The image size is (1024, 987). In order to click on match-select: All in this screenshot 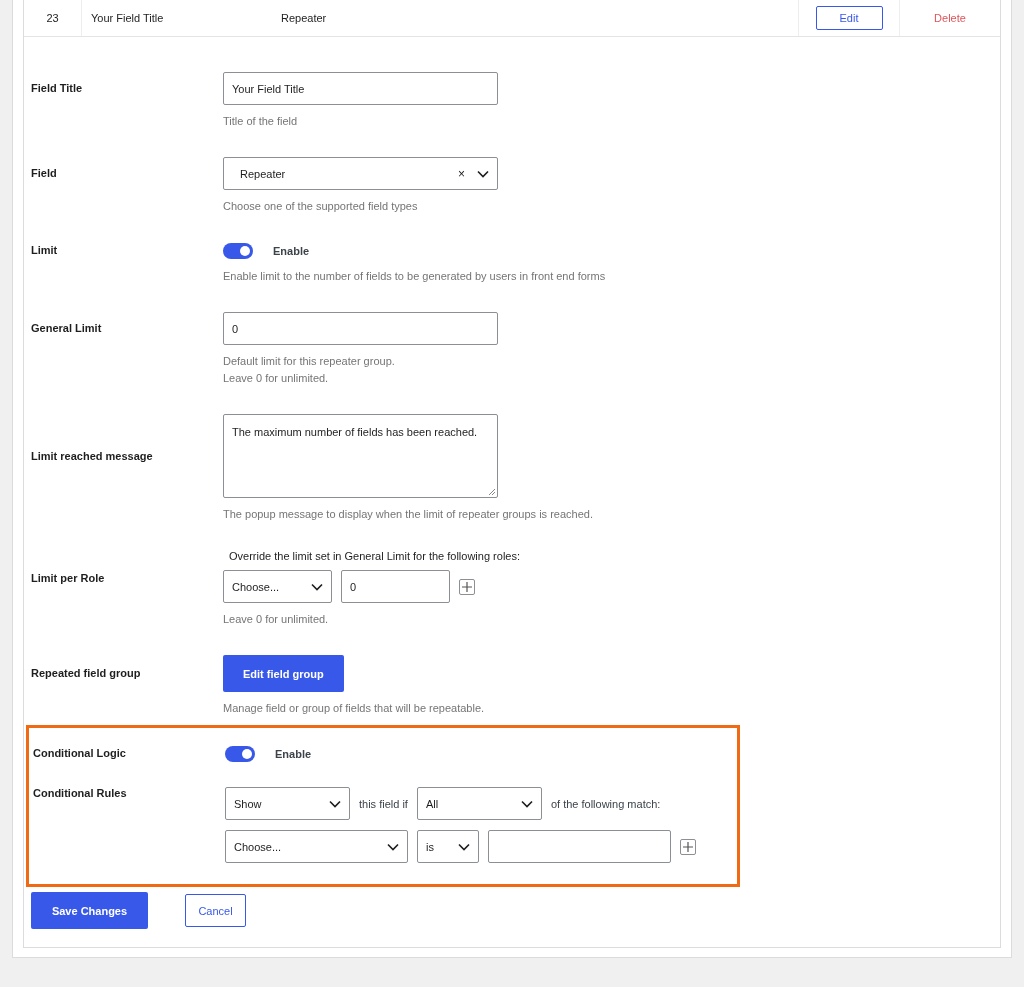, I will do `click(479, 803)`.